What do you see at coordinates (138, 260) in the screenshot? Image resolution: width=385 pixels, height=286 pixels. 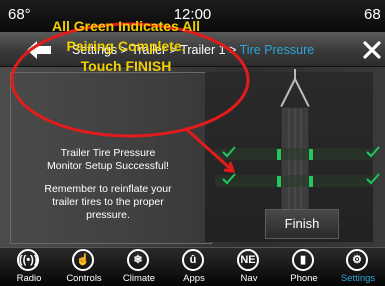 I see `climate-icon: ❄` at bounding box center [138, 260].